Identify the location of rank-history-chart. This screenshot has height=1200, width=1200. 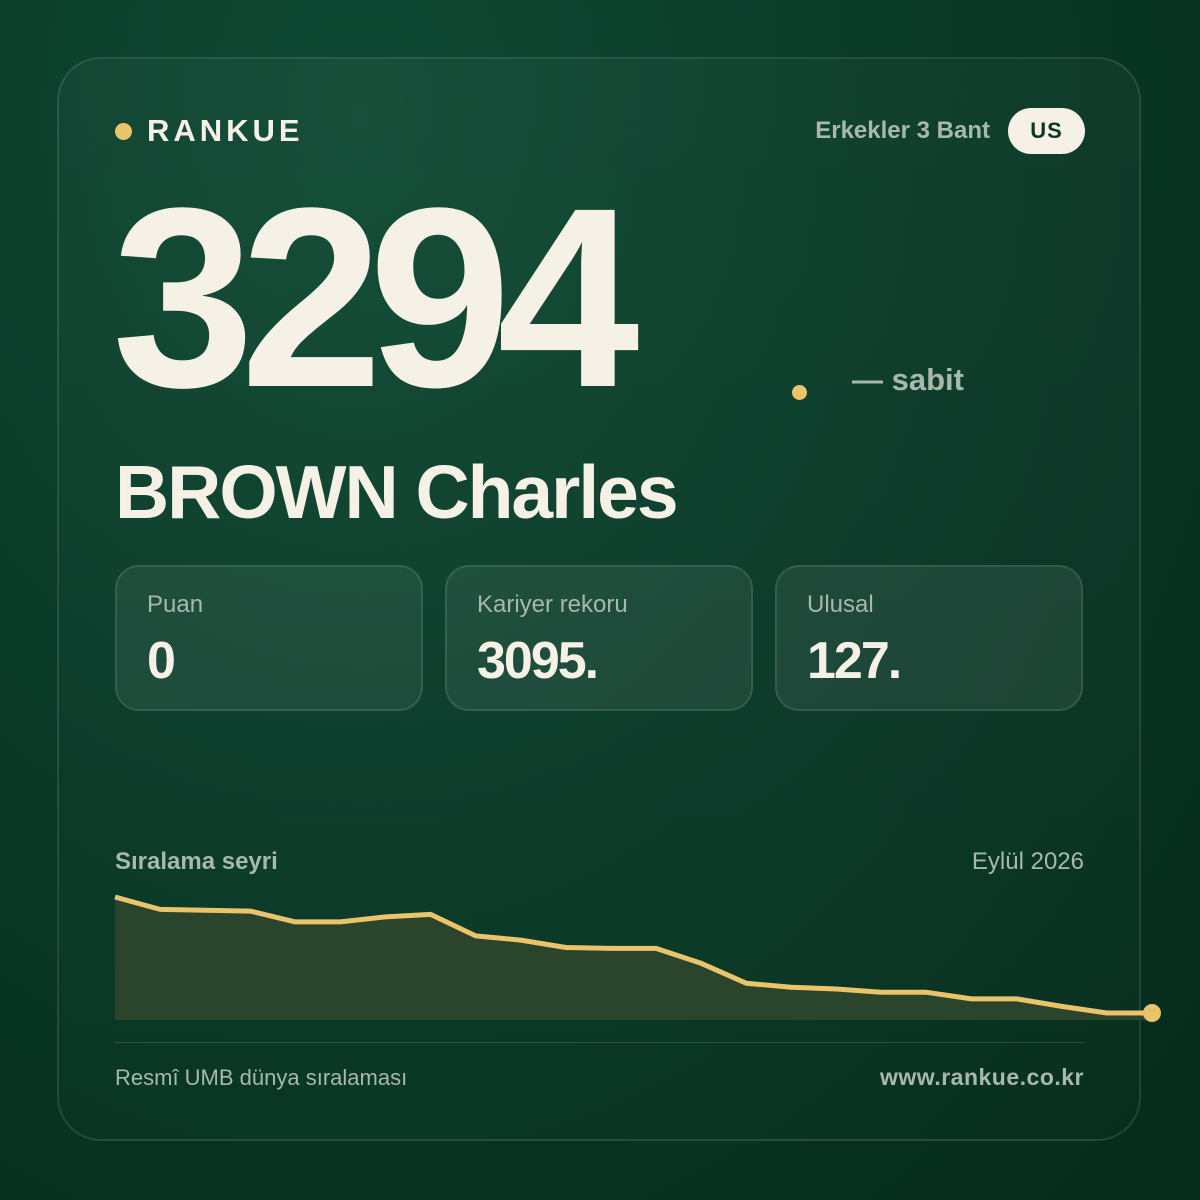
(637, 958).